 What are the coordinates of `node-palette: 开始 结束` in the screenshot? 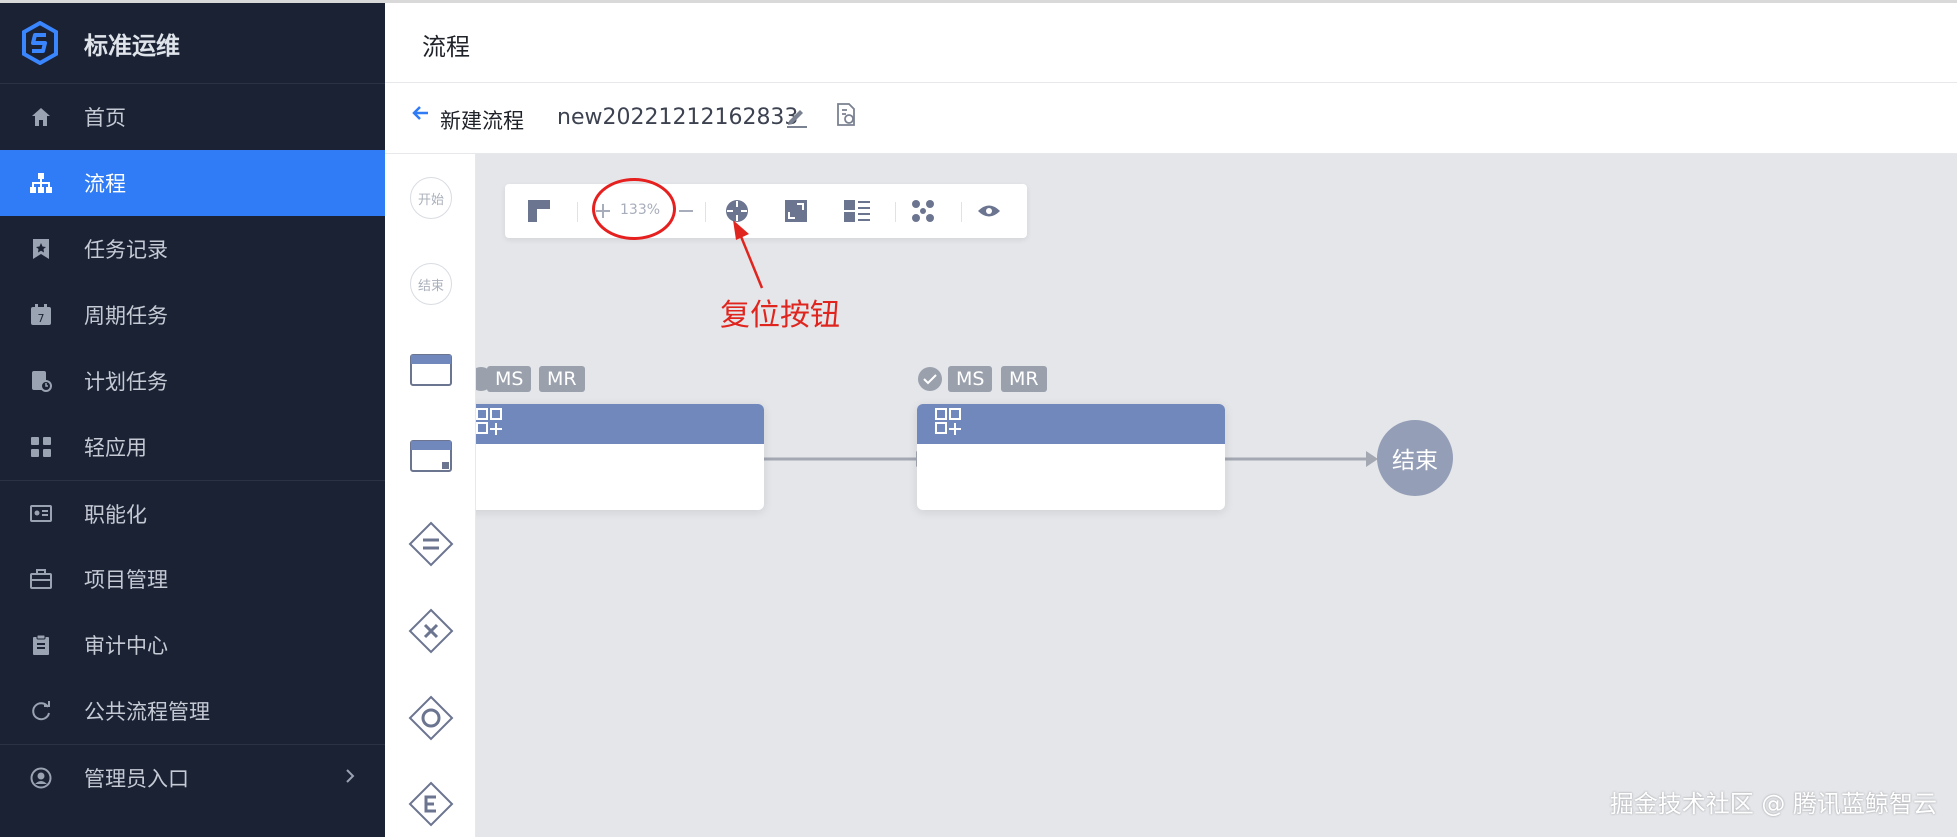 It's located at (430, 495).